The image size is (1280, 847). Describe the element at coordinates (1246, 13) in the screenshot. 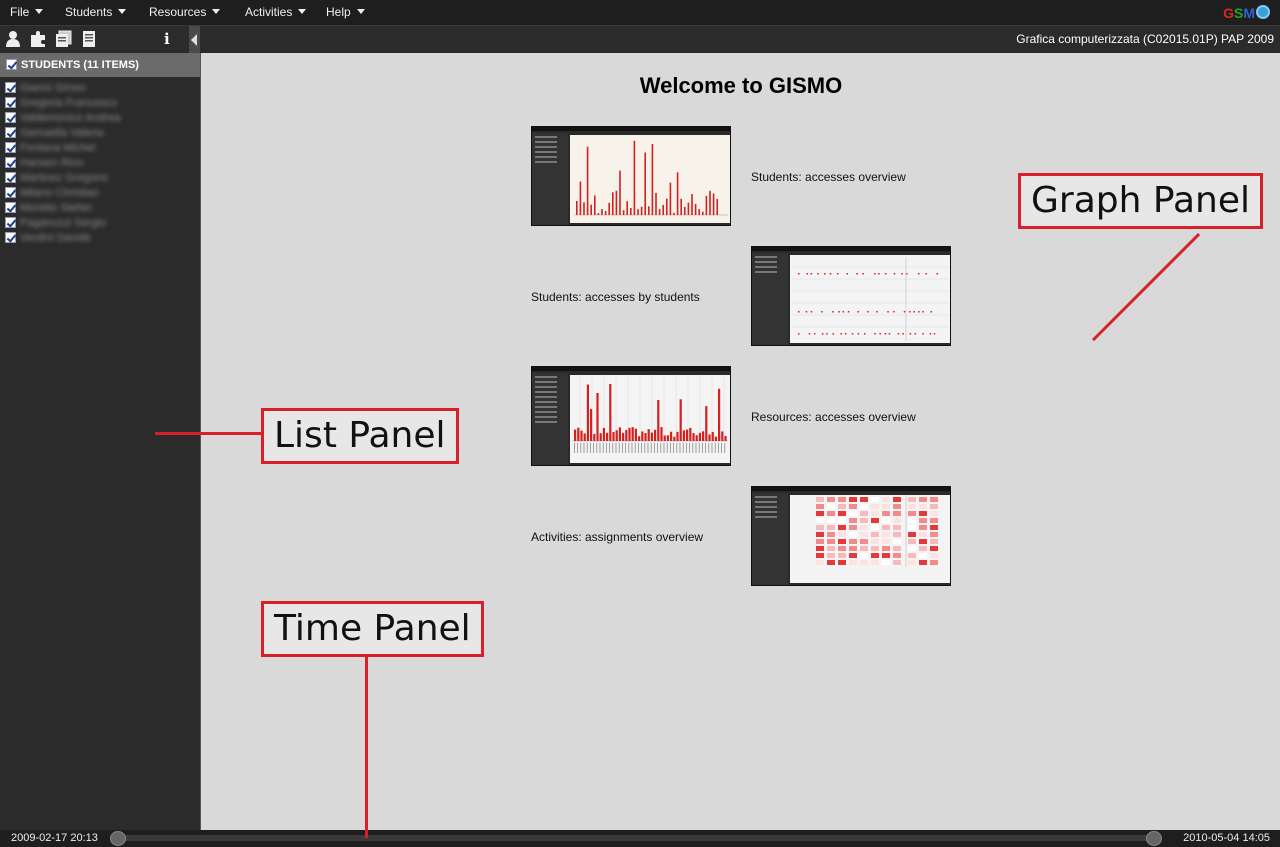

I see `gismo-logo: GSM` at that location.